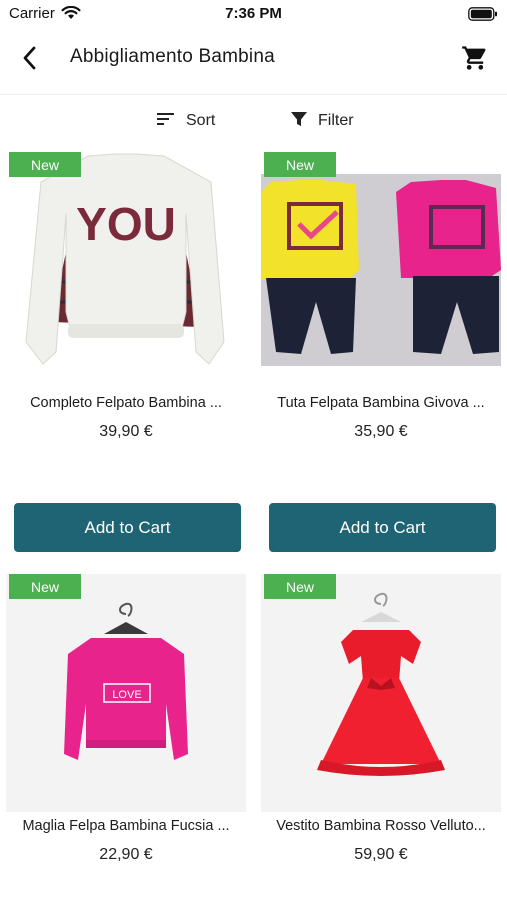 This screenshot has width=507, height=900. What do you see at coordinates (126, 267) in the screenshot?
I see `product-image: YOU` at bounding box center [126, 267].